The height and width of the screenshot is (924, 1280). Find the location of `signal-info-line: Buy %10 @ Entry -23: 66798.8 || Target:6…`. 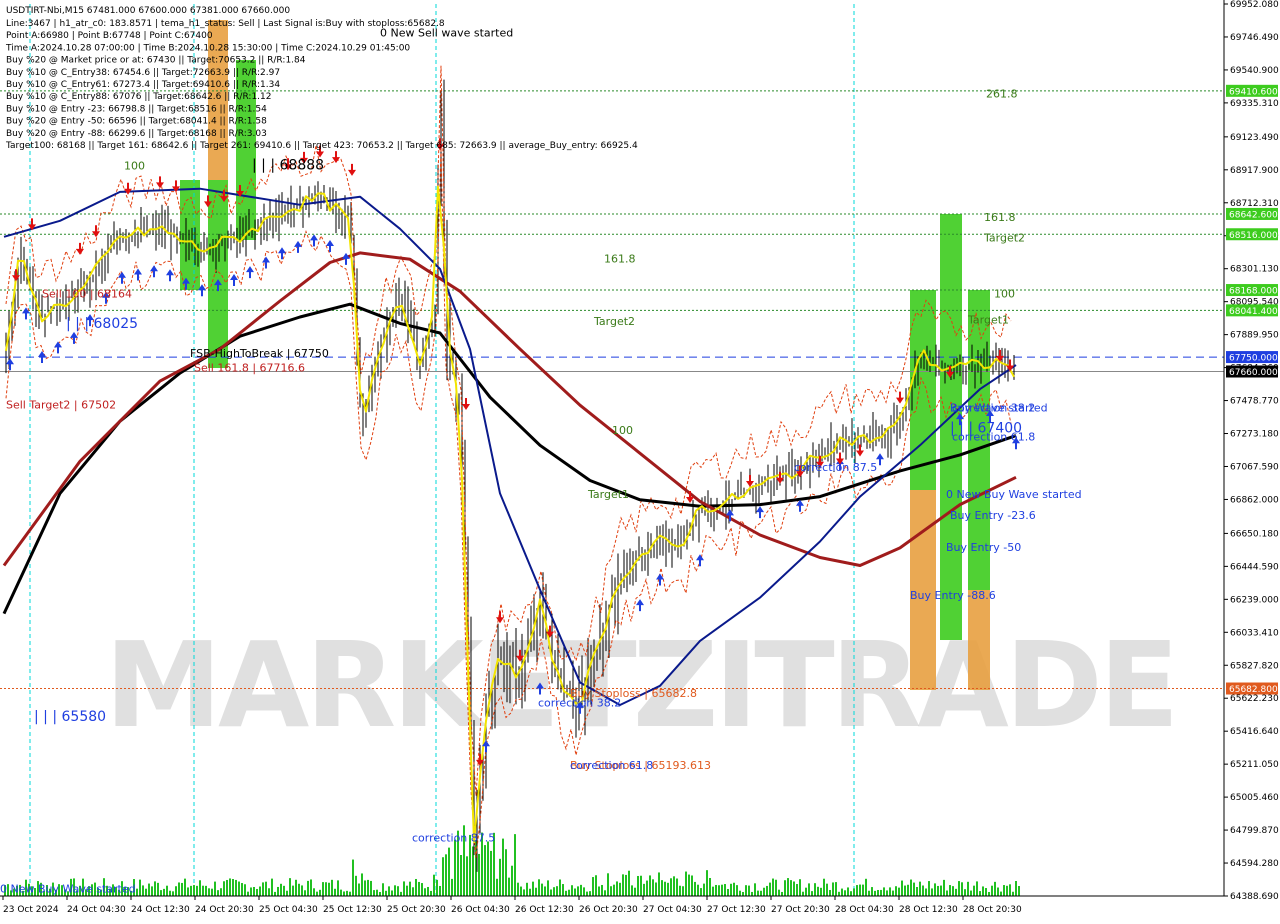

signal-info-line: Buy %10 @ Entry -23: 66798.8 || Target:6… is located at coordinates (136, 109).